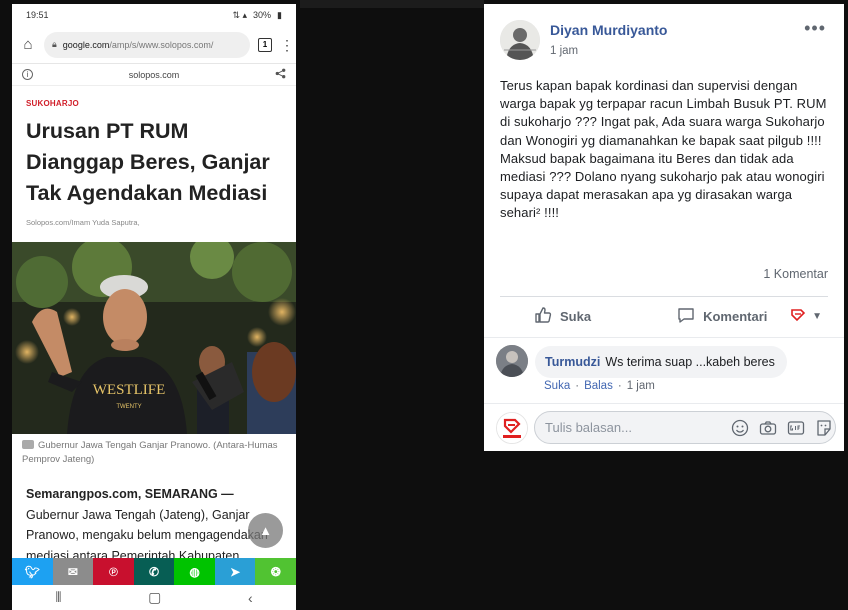  I want to click on comment-text: Ws terima suap ...kabeh beres, so click(690, 362).